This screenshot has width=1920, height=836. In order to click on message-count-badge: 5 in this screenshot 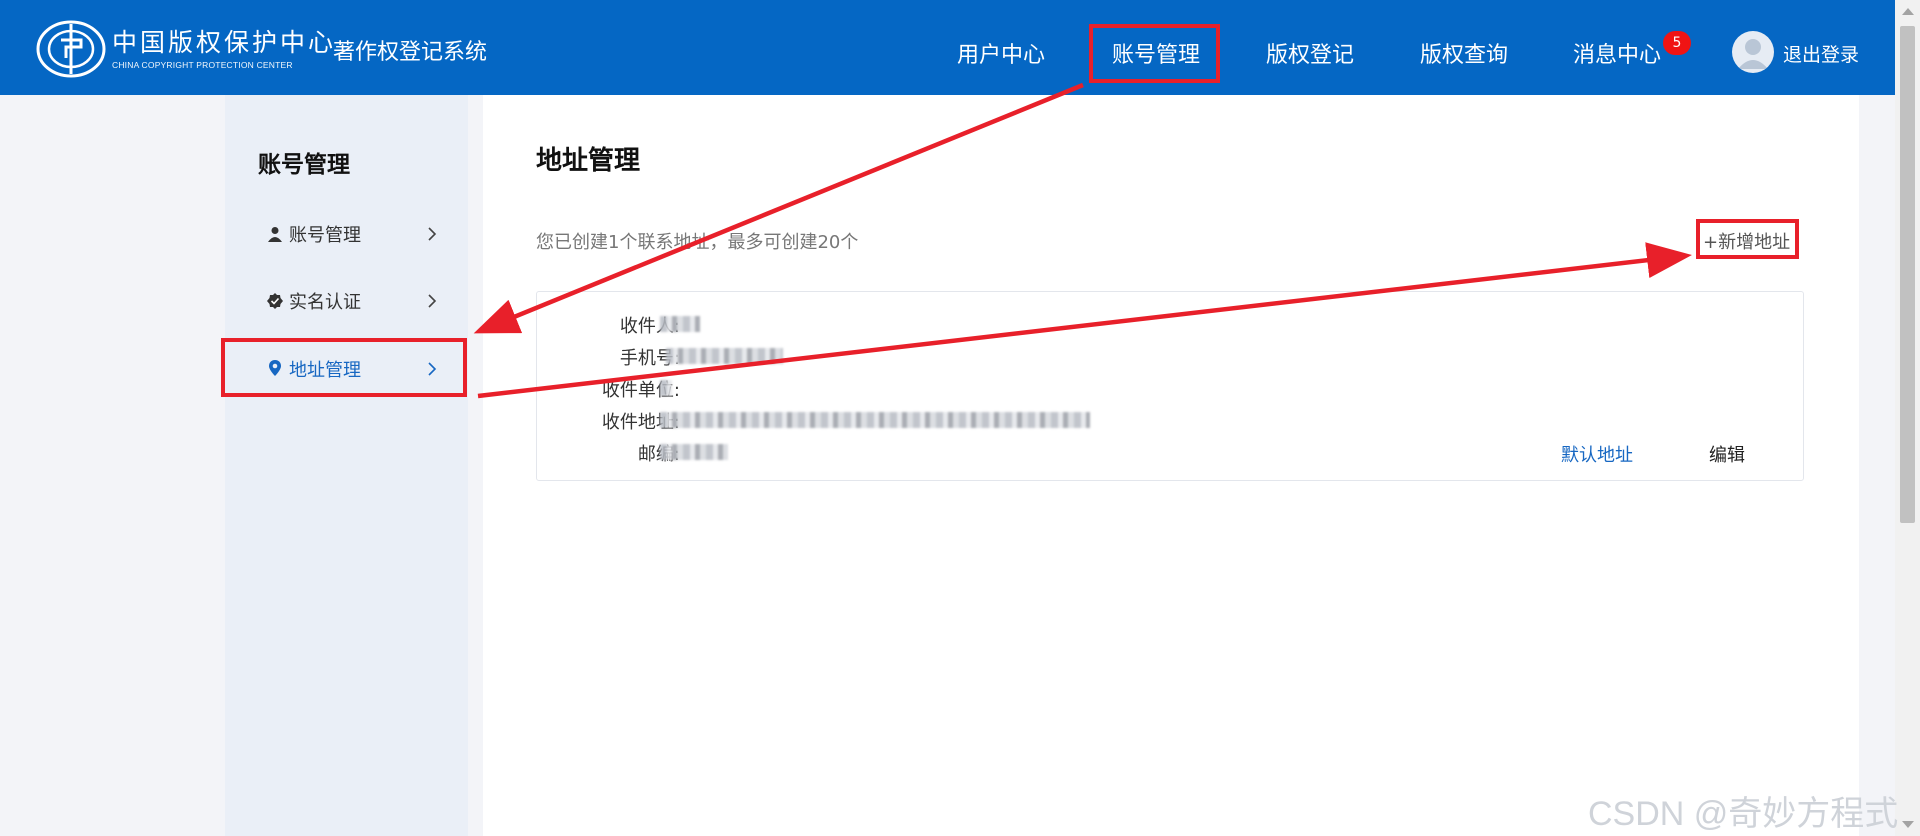, I will do `click(1677, 43)`.